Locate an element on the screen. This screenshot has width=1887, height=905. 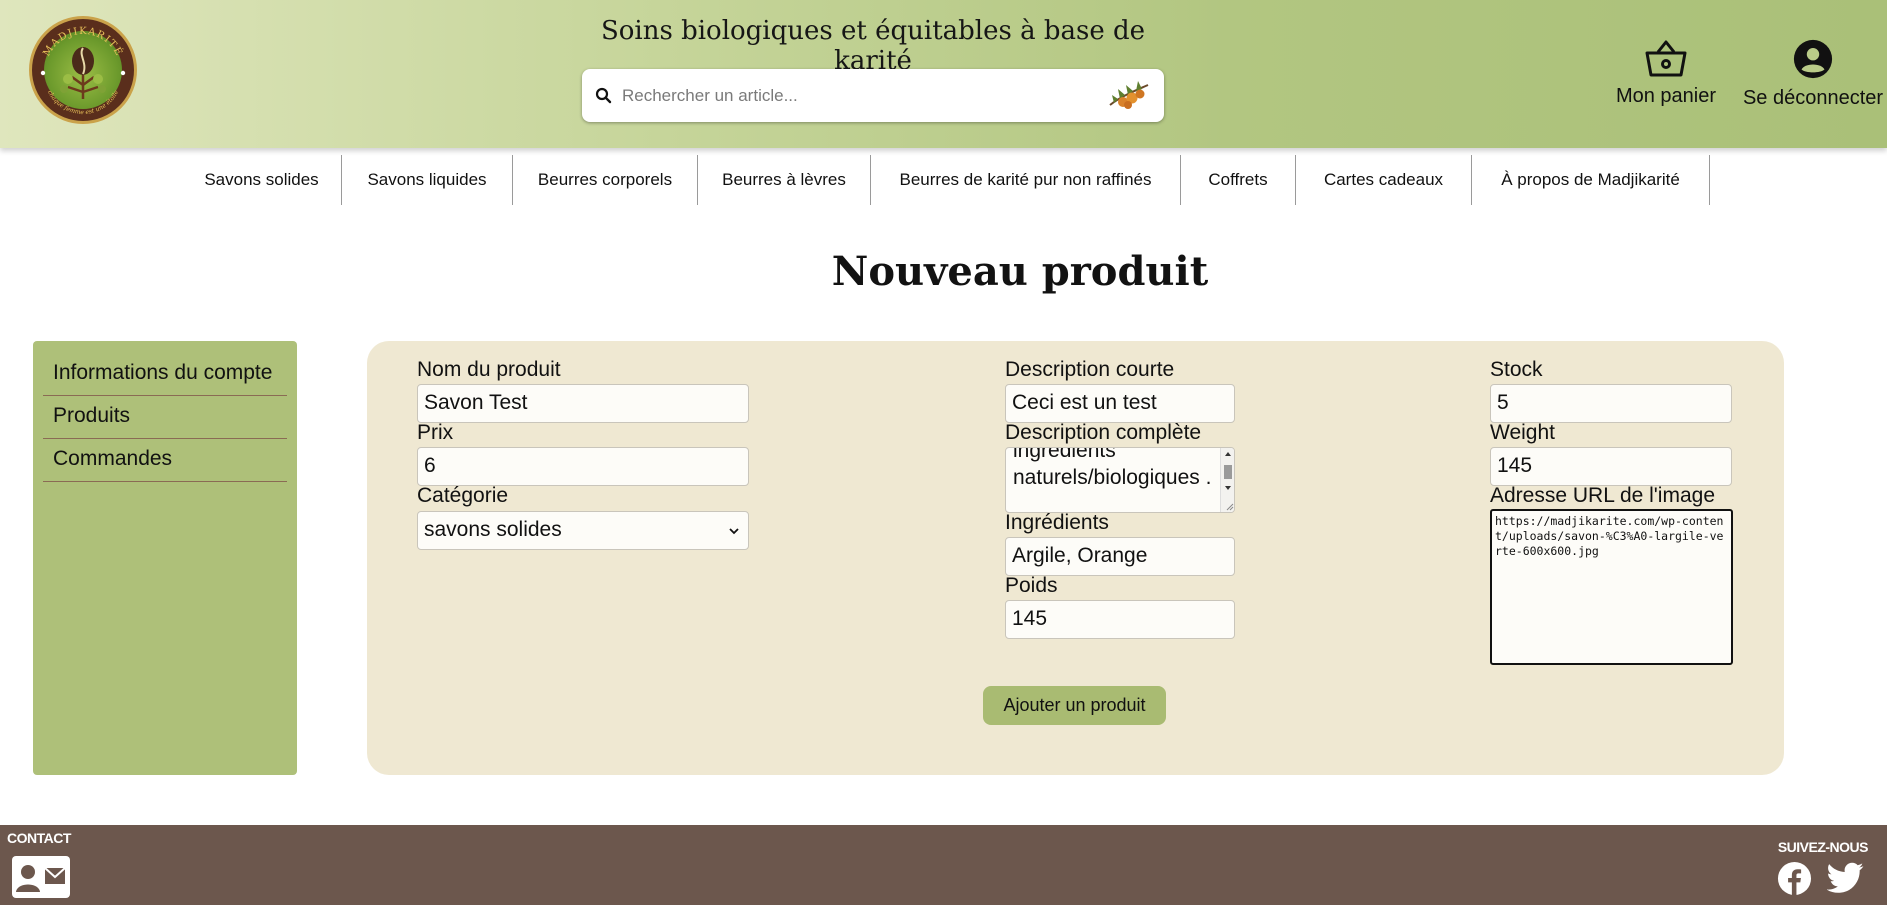
description-scrollbar is located at coordinates (1227, 480).